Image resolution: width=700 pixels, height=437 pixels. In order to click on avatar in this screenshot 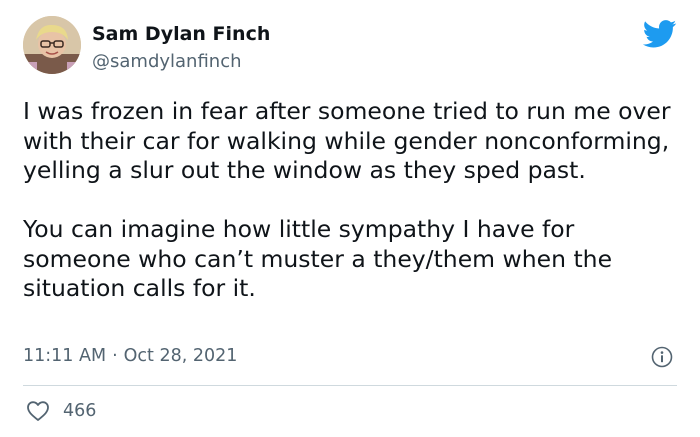, I will do `click(52, 45)`.